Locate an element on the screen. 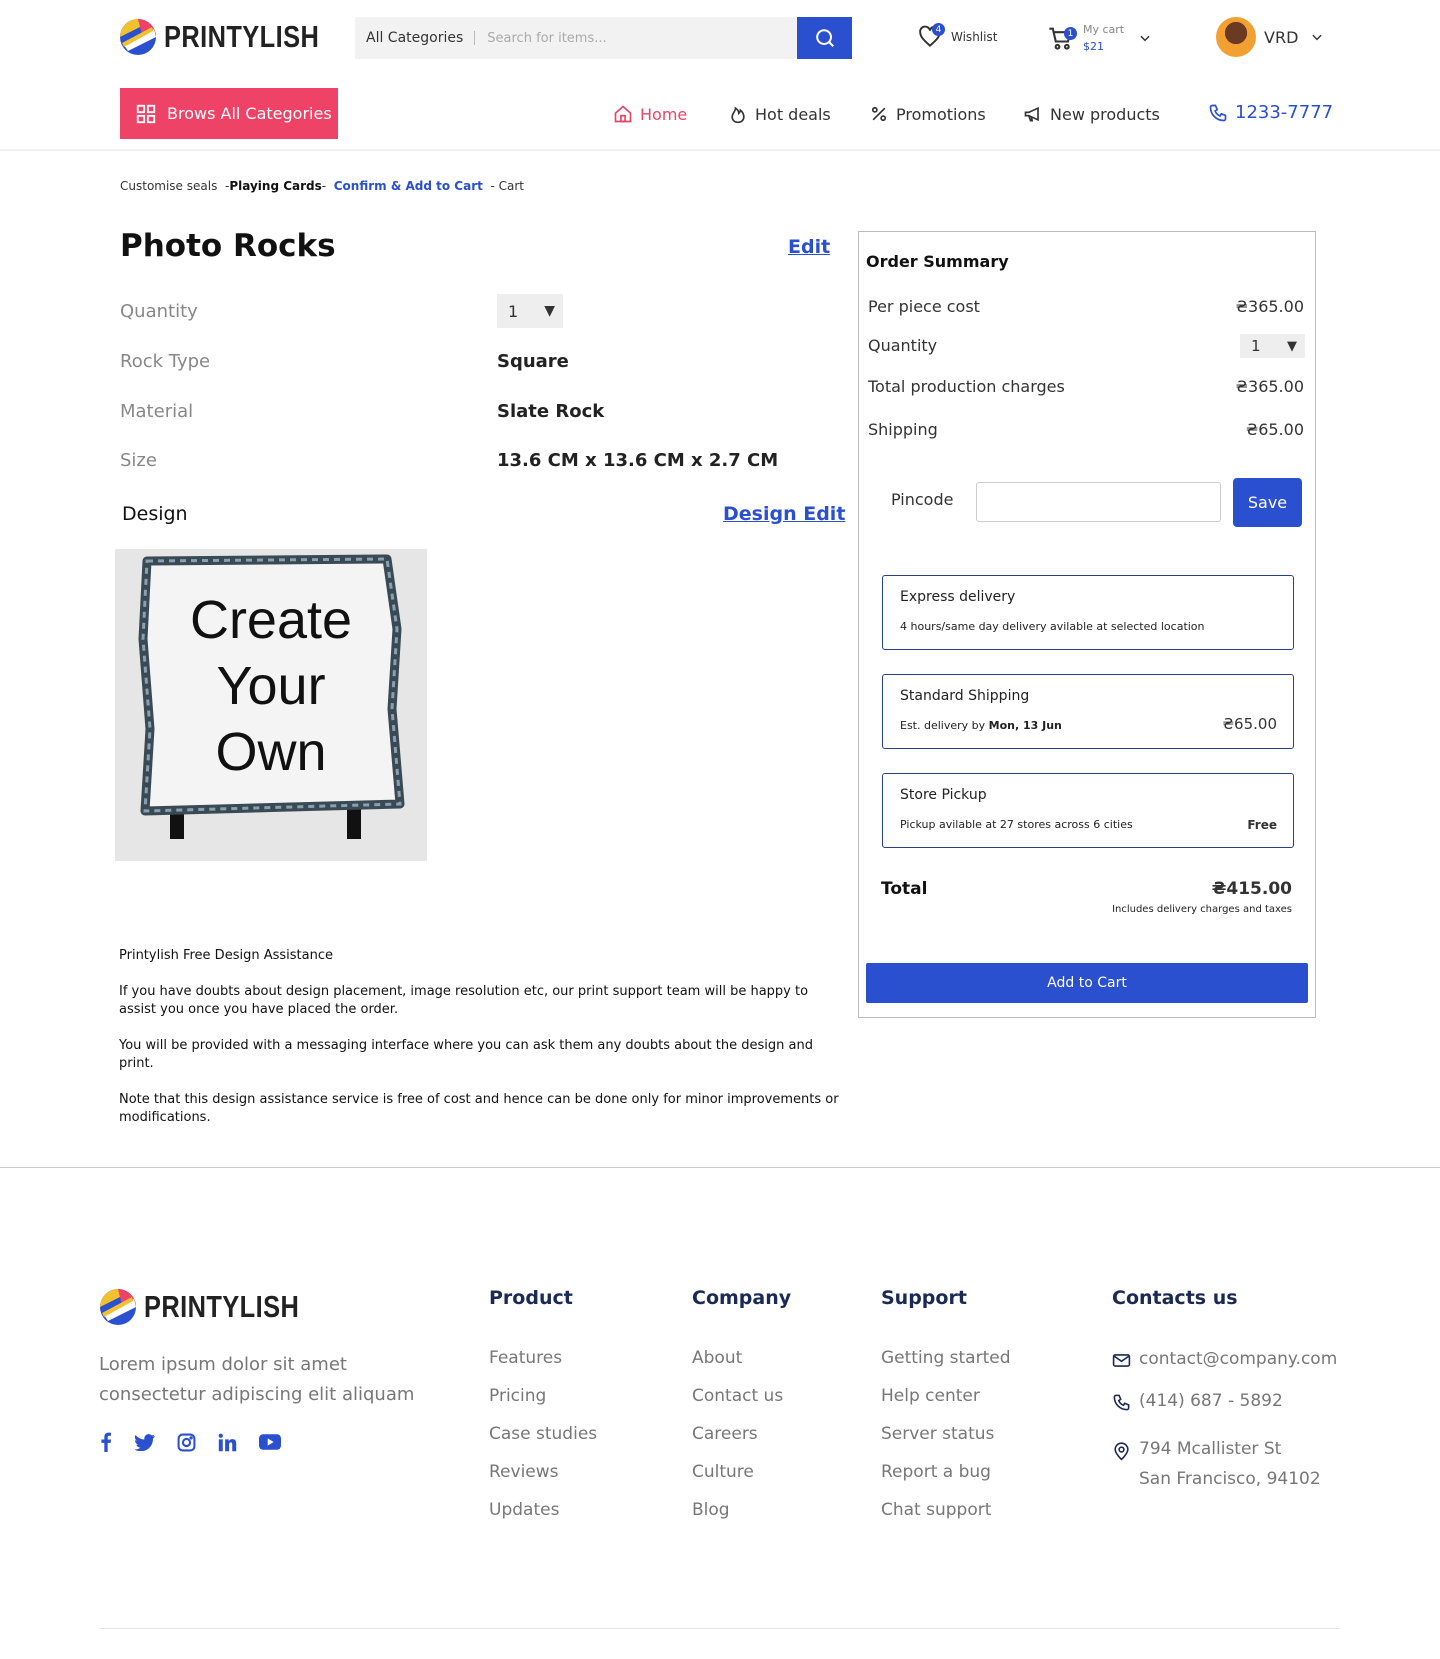 Image resolution: width=1440 pixels, height=1659 pixels. footer-link-blog: Blog is located at coordinates (711, 1510).